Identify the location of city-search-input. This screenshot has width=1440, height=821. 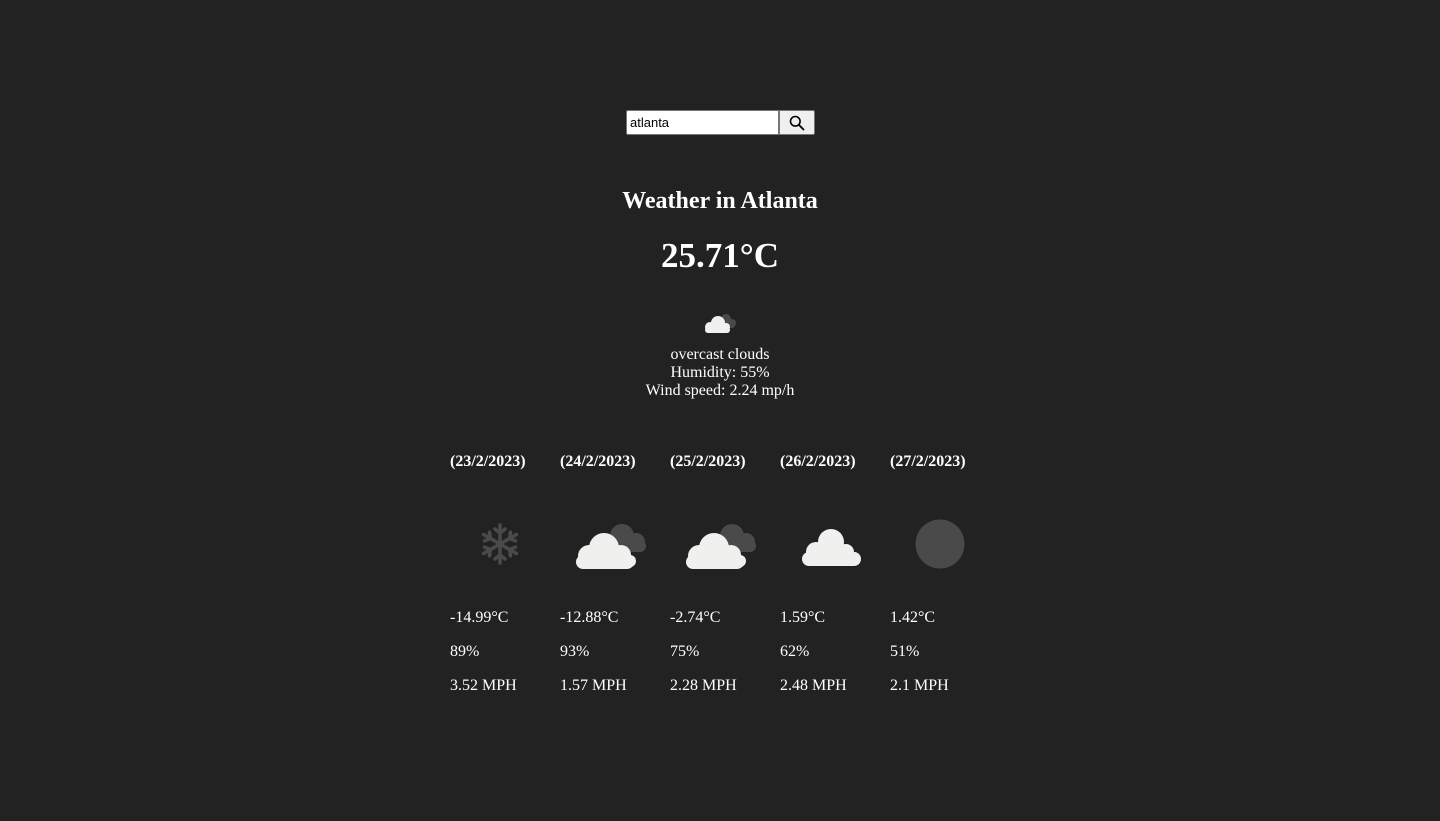
(702, 122).